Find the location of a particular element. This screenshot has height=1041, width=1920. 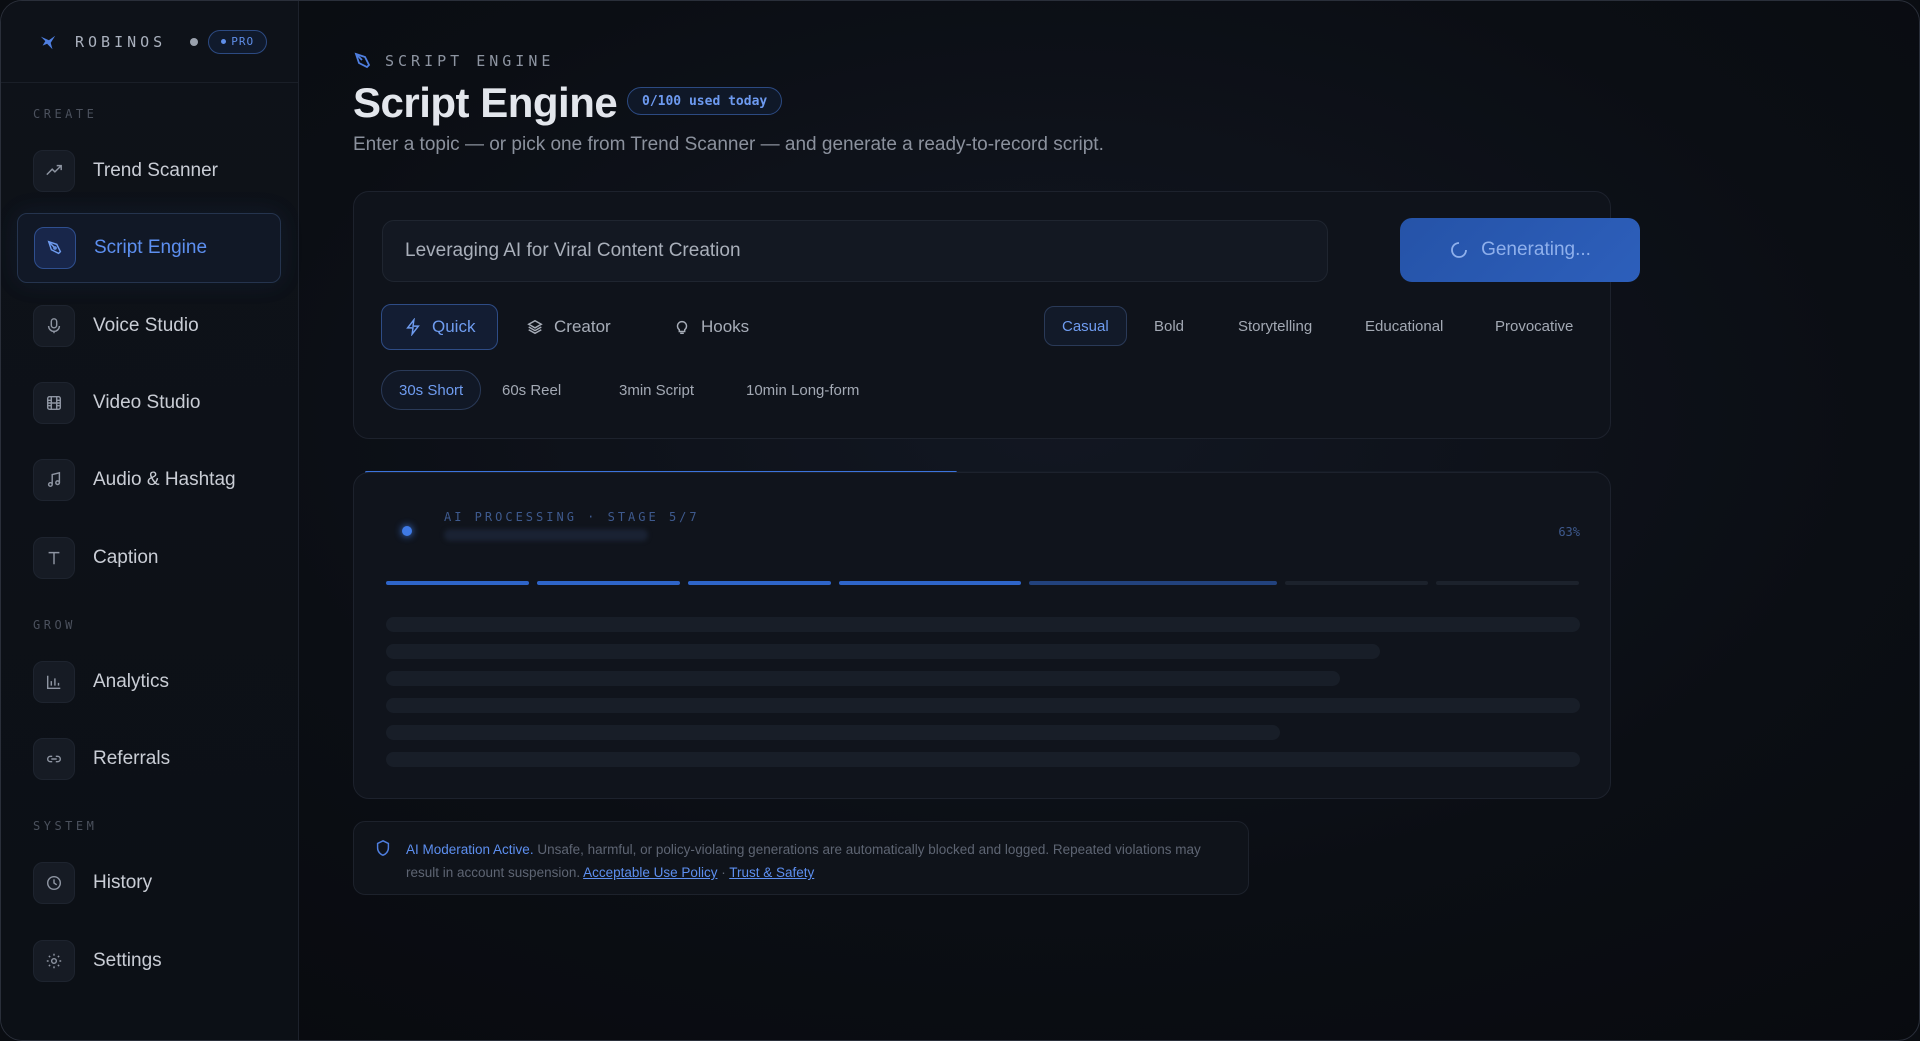

topic-input is located at coordinates (855, 251).